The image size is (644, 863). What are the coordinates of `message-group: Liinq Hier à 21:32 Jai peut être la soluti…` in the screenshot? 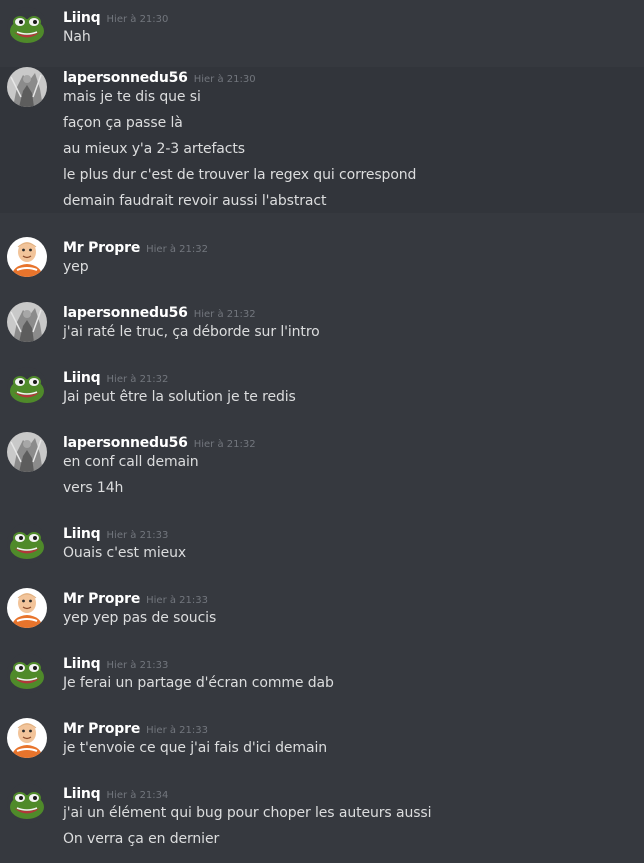 It's located at (322, 394).